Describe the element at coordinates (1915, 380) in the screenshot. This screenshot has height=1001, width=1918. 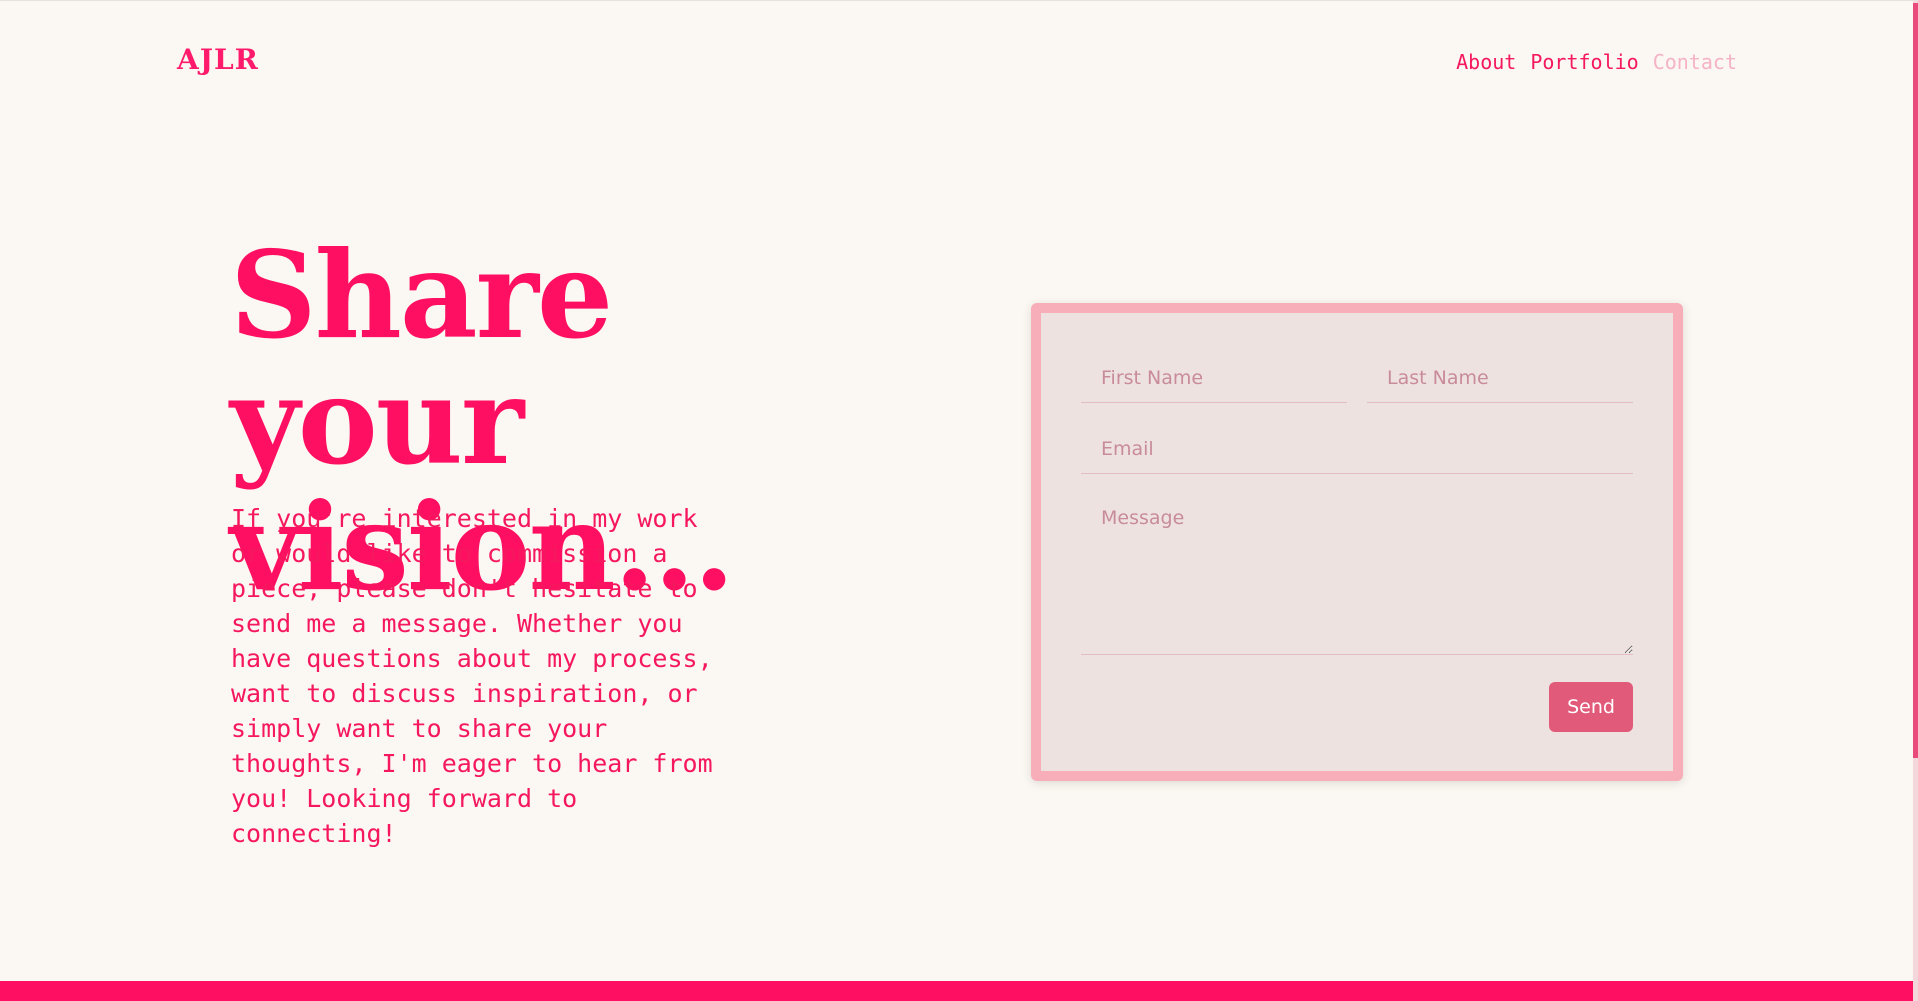
I see `scrollbar-thumb` at that location.